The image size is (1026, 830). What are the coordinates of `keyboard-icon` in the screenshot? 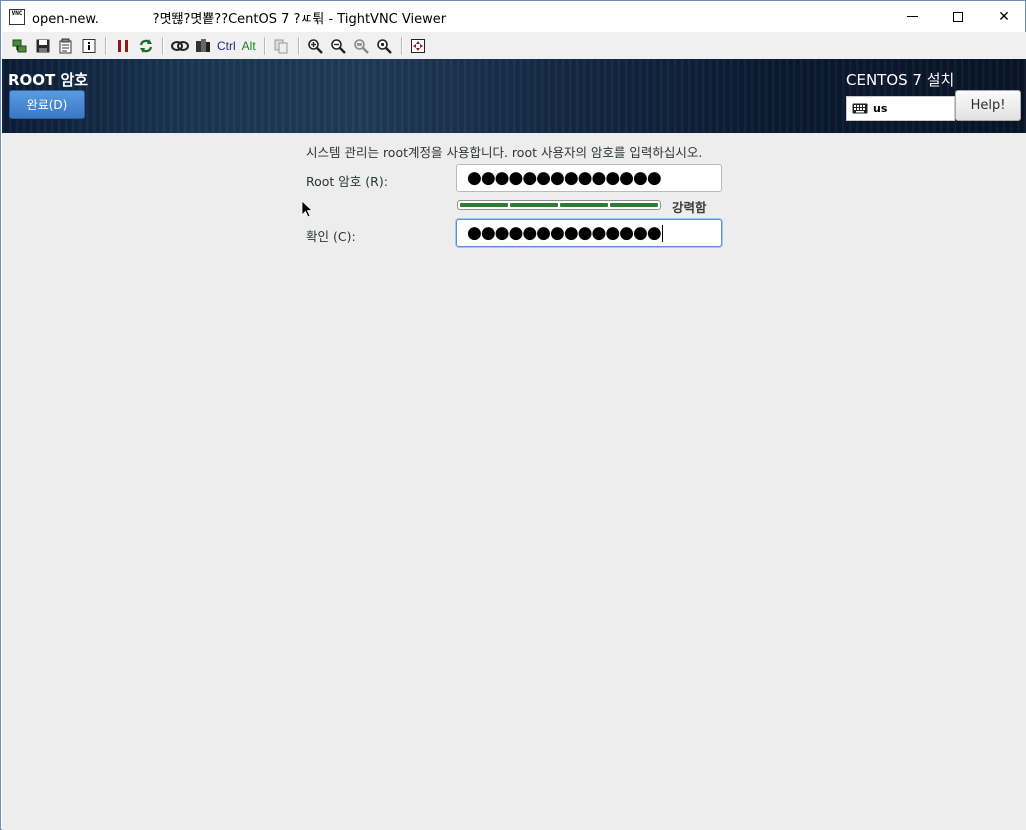 It's located at (860, 108).